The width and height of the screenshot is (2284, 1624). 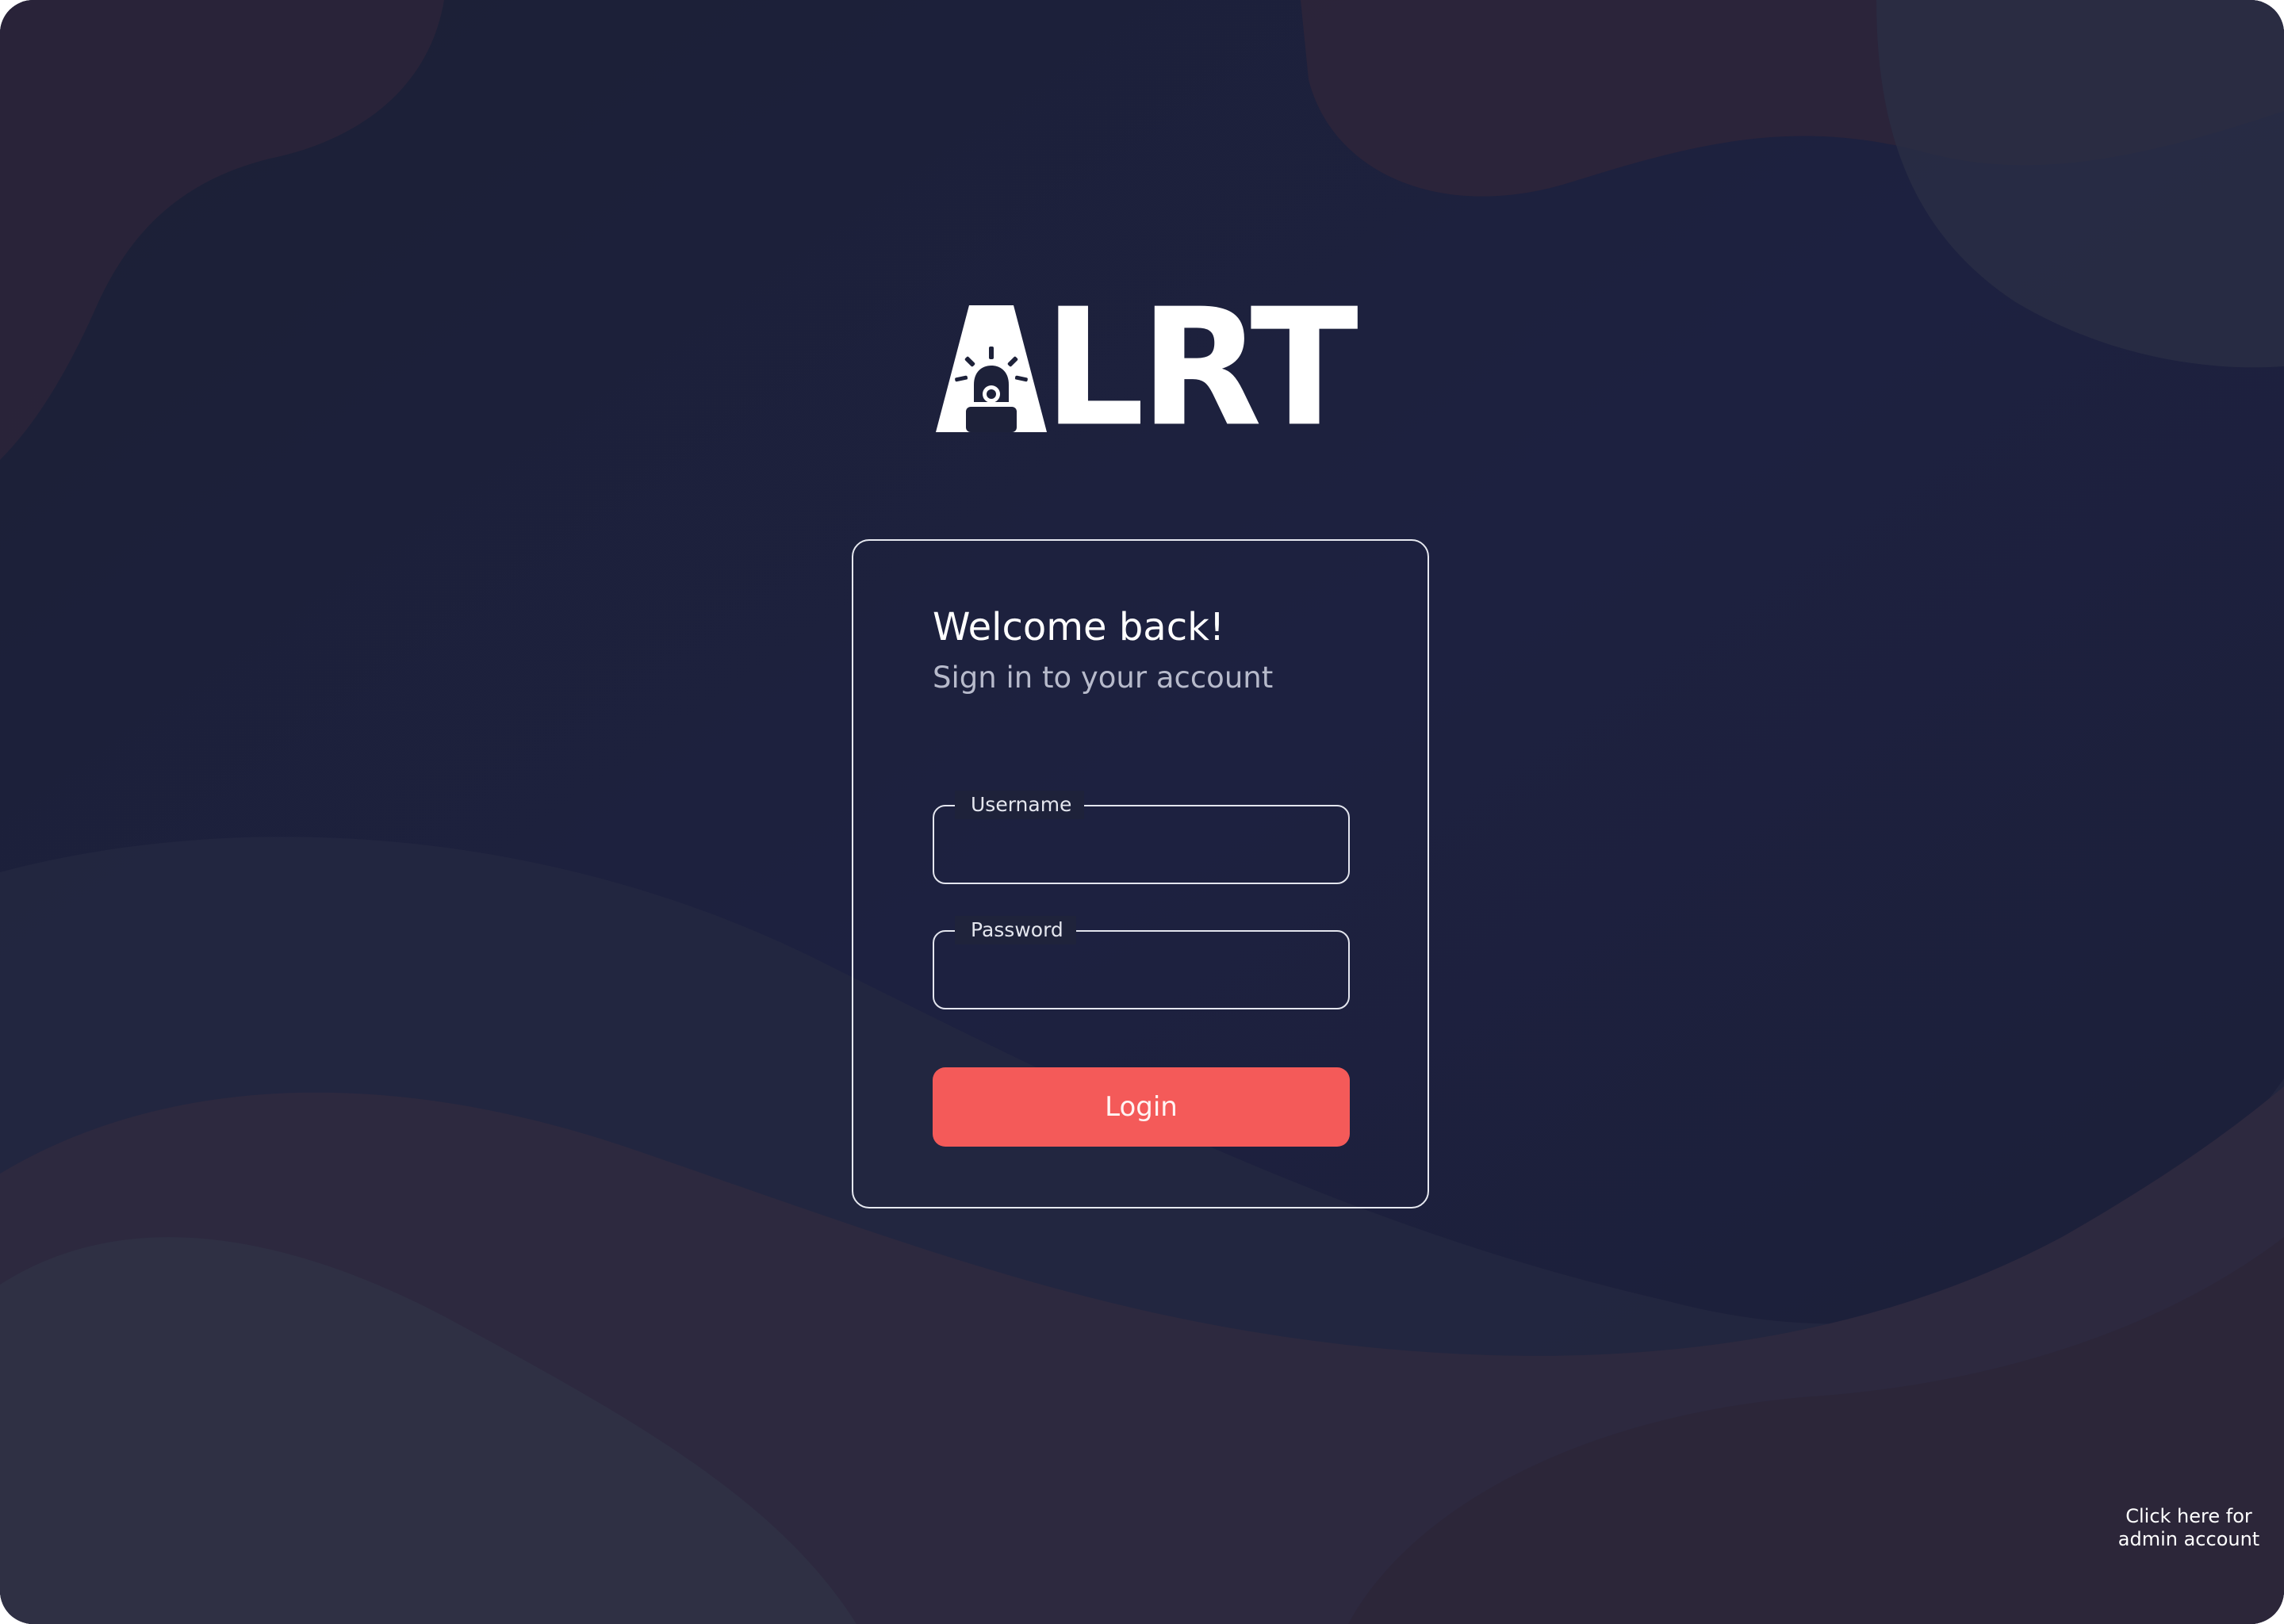 What do you see at coordinates (1103, 678) in the screenshot?
I see `signin-subheading: Sign in to your account` at bounding box center [1103, 678].